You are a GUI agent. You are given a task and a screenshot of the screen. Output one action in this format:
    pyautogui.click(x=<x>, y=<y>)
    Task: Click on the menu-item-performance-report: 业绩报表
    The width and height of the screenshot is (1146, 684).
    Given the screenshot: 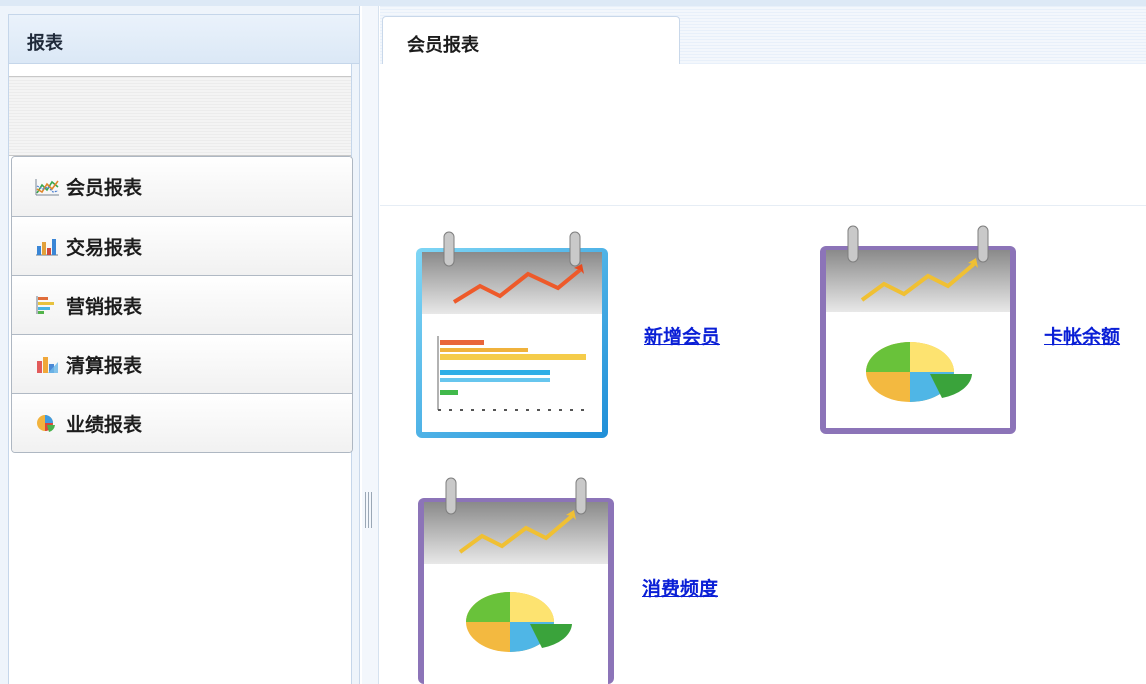 What is the action you would take?
    pyautogui.click(x=182, y=422)
    